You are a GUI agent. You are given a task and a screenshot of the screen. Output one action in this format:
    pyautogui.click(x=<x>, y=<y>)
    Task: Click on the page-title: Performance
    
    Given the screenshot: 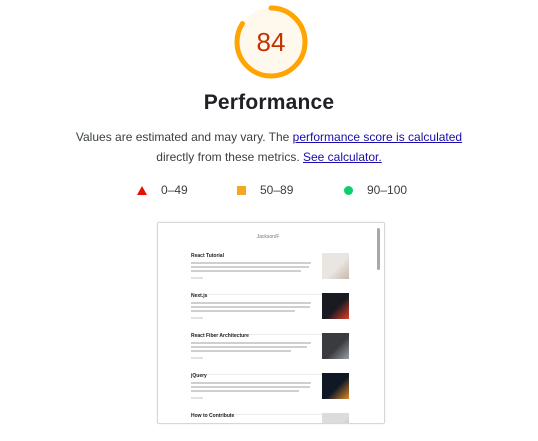 What is the action you would take?
    pyautogui.click(x=269, y=102)
    